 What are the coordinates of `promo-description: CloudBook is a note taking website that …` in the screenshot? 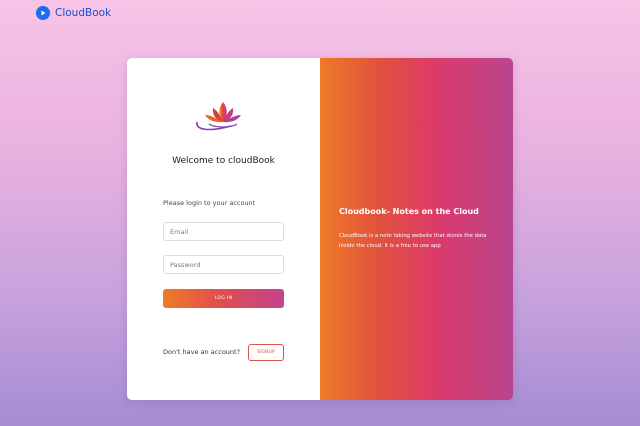 It's located at (413, 241).